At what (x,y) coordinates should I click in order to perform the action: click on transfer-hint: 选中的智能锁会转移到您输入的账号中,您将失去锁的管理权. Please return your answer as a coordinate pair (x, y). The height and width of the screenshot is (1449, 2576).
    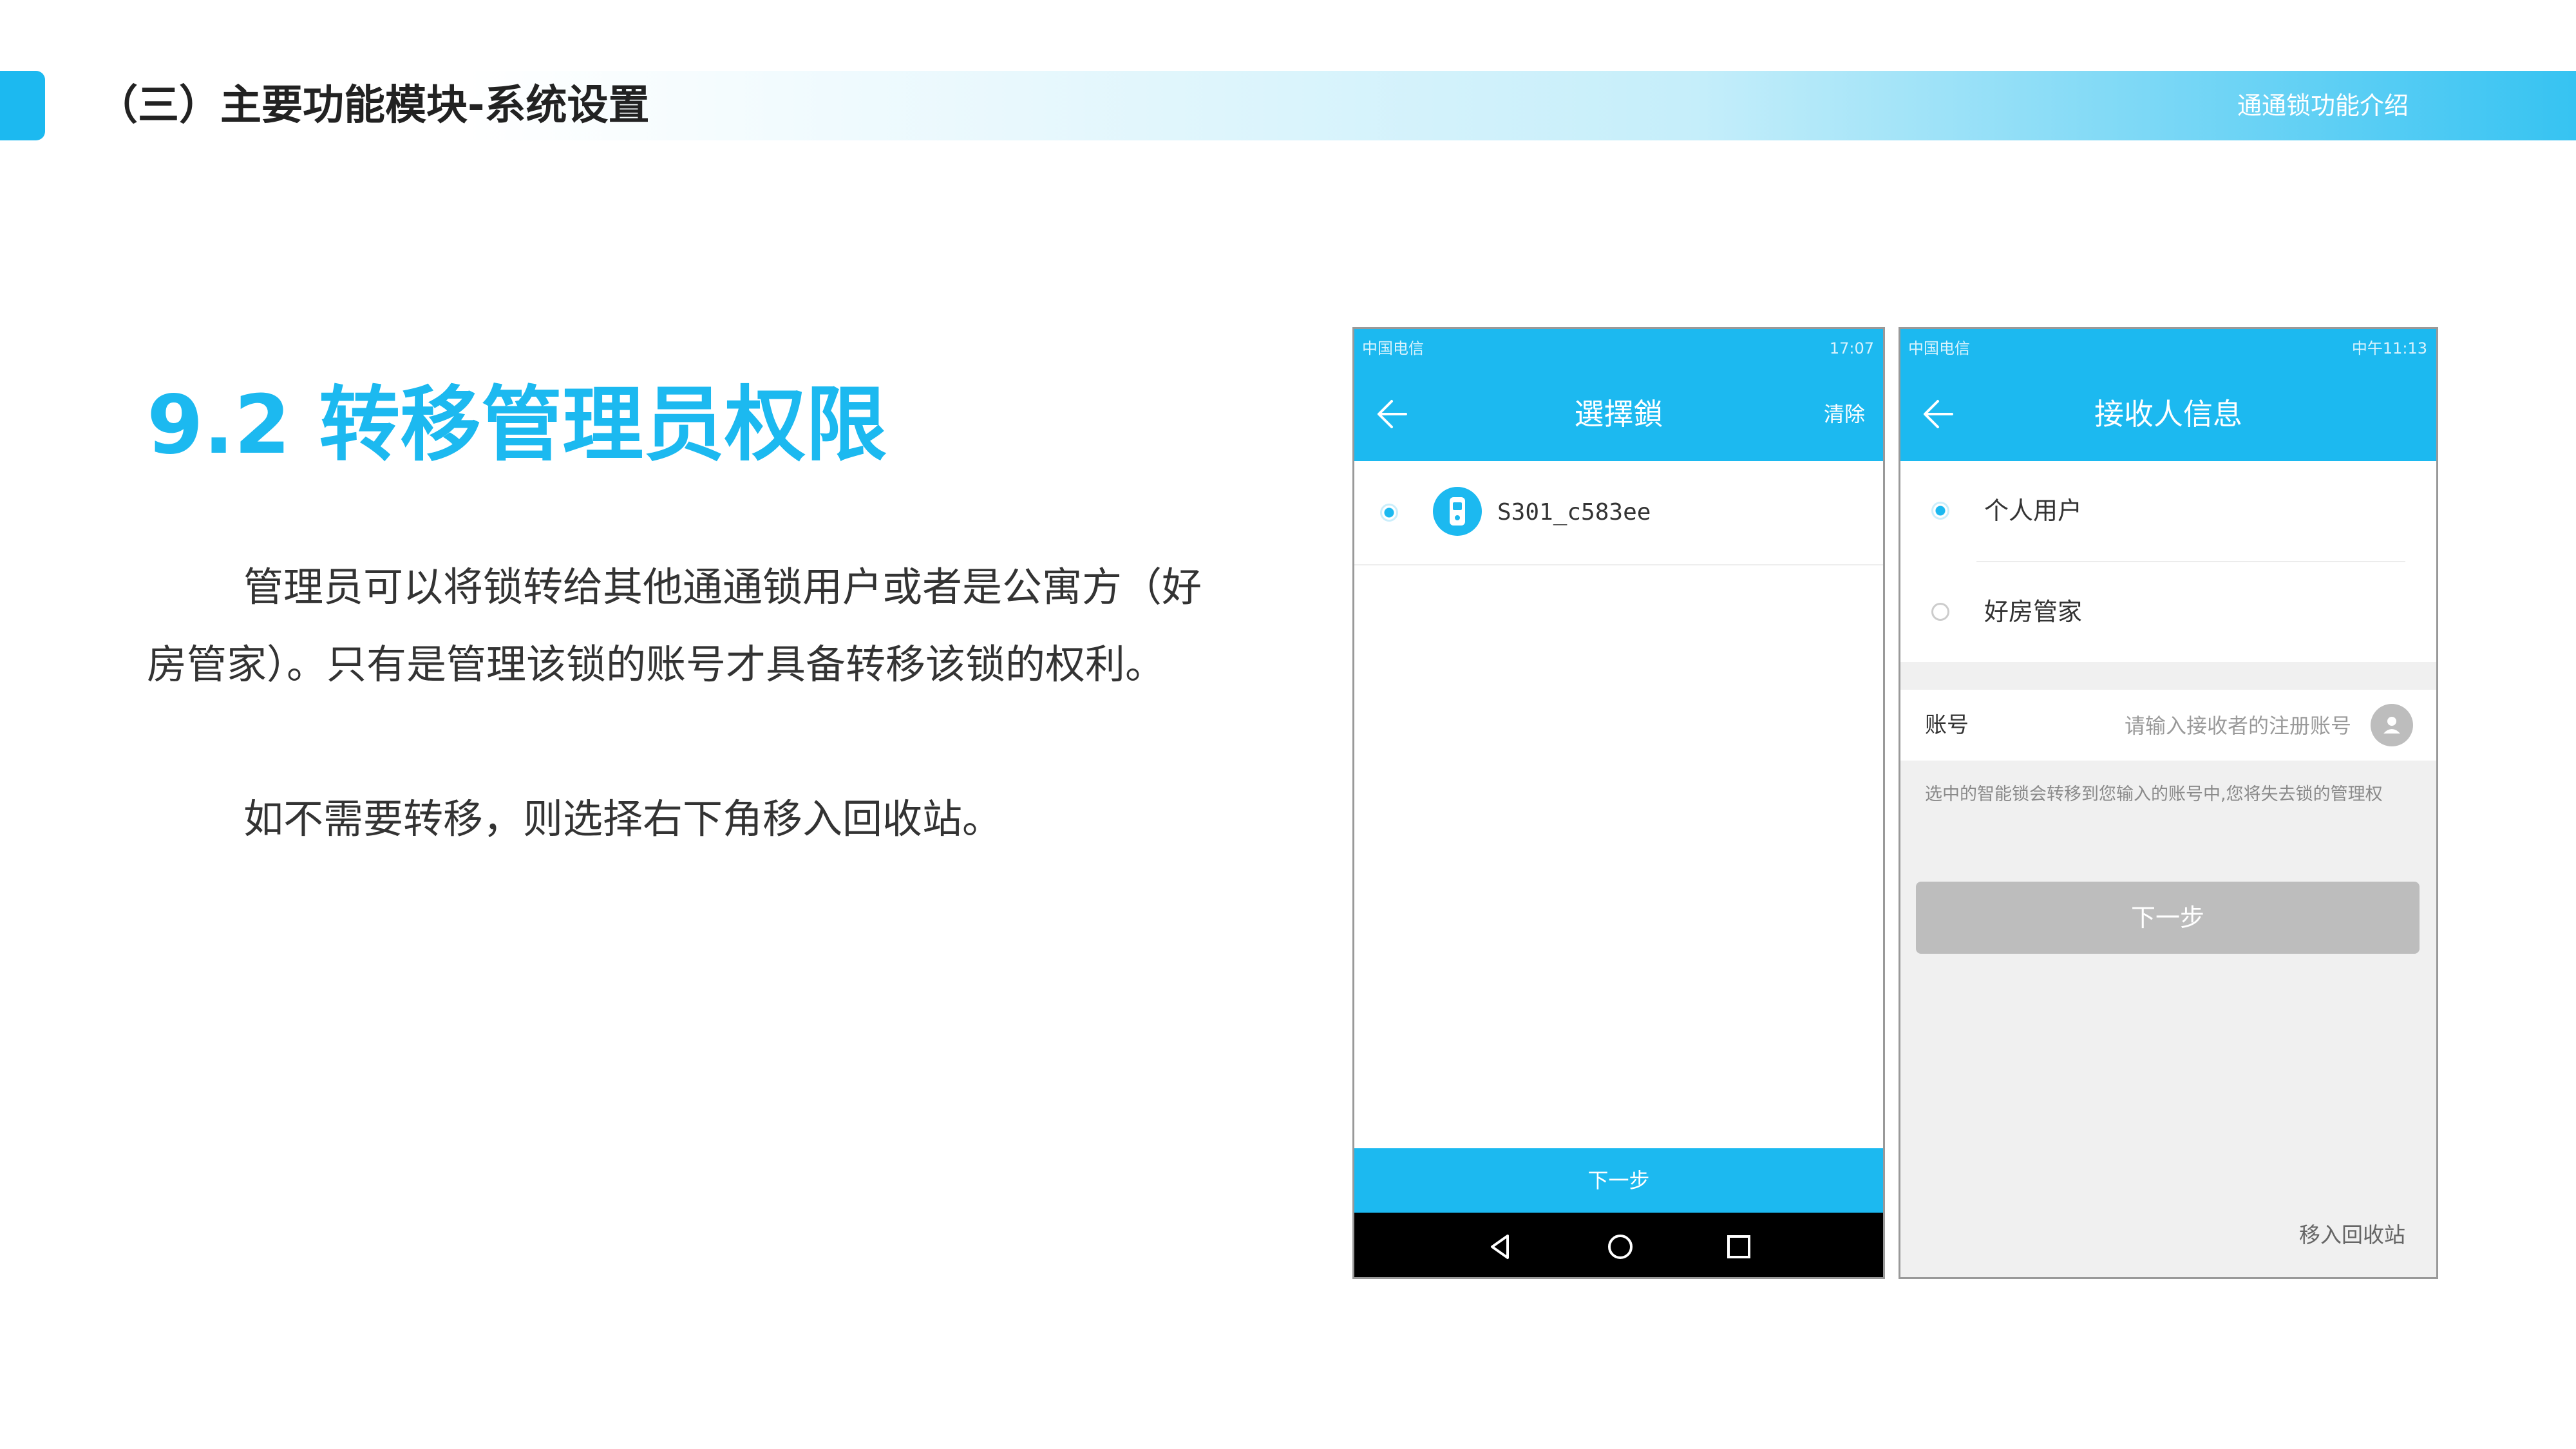
    Looking at the image, I should click on (2154, 794).